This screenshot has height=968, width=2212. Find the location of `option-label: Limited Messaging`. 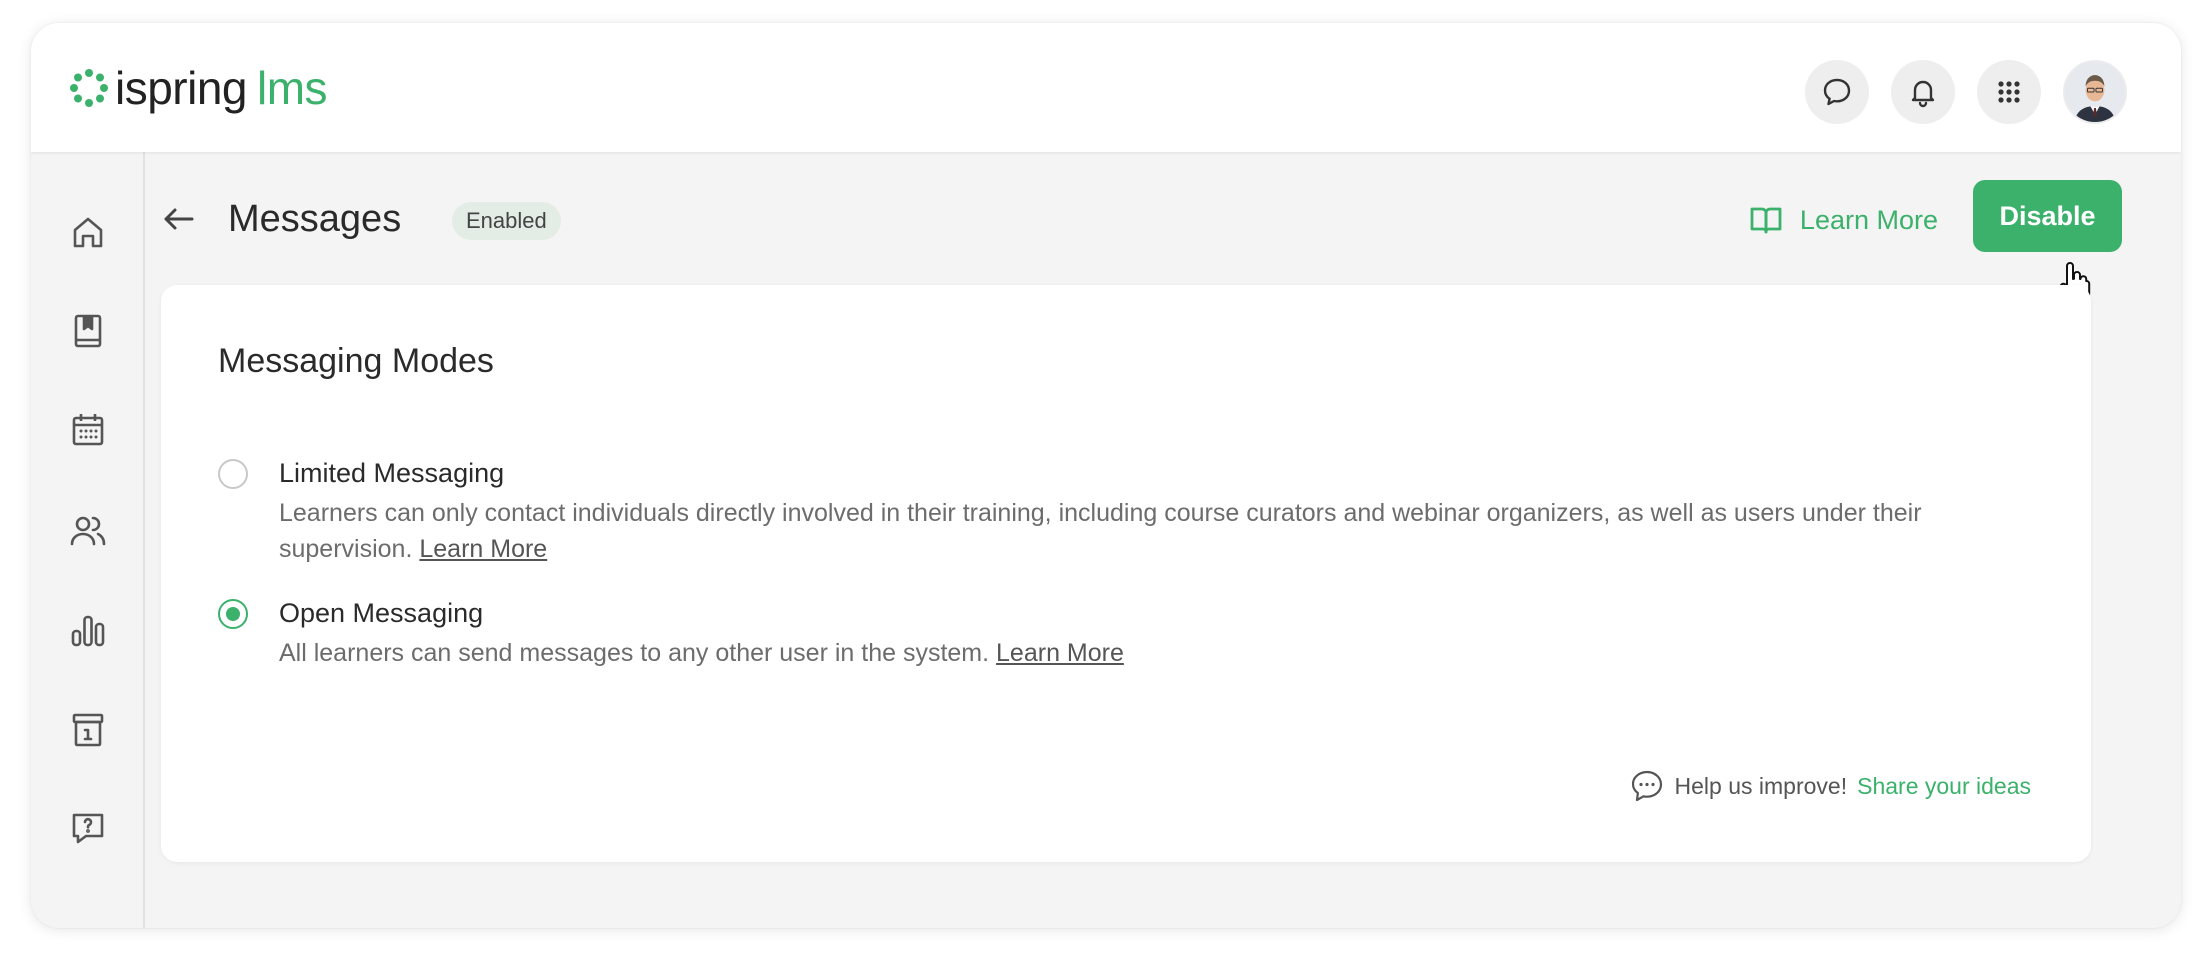

option-label: Limited Messaging is located at coordinates (392, 473).